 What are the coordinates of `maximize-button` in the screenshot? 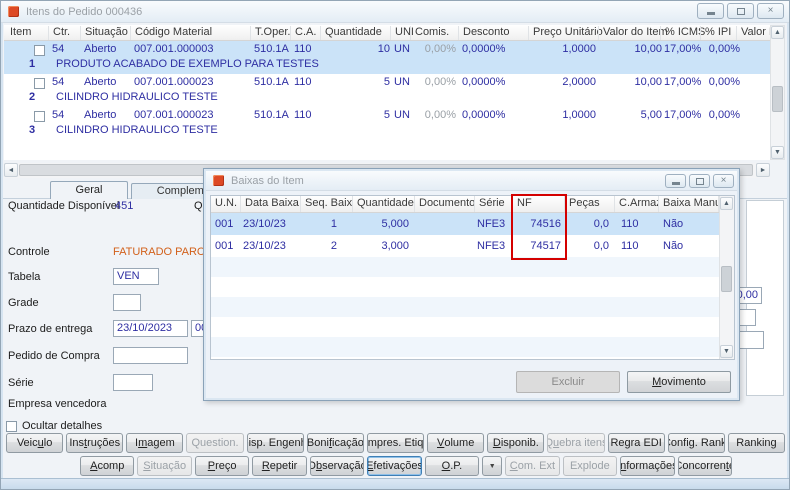 It's located at (740, 11).